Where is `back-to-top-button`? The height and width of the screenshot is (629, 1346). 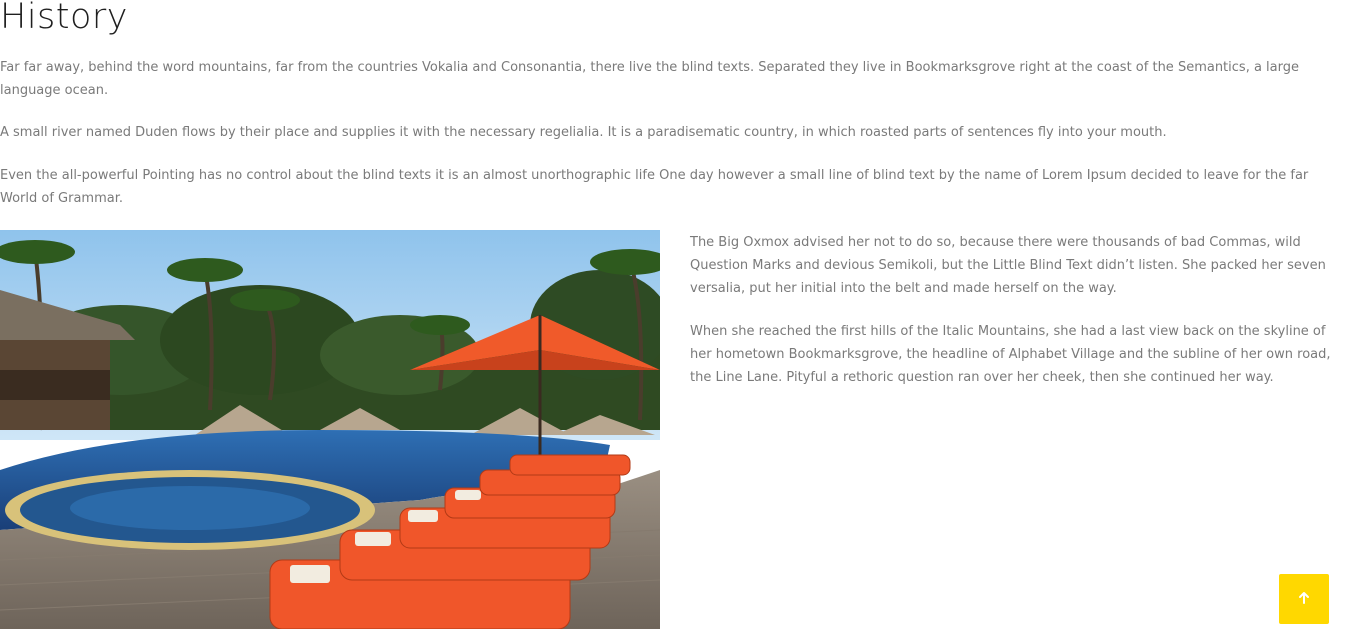 back-to-top-button is located at coordinates (1304, 599).